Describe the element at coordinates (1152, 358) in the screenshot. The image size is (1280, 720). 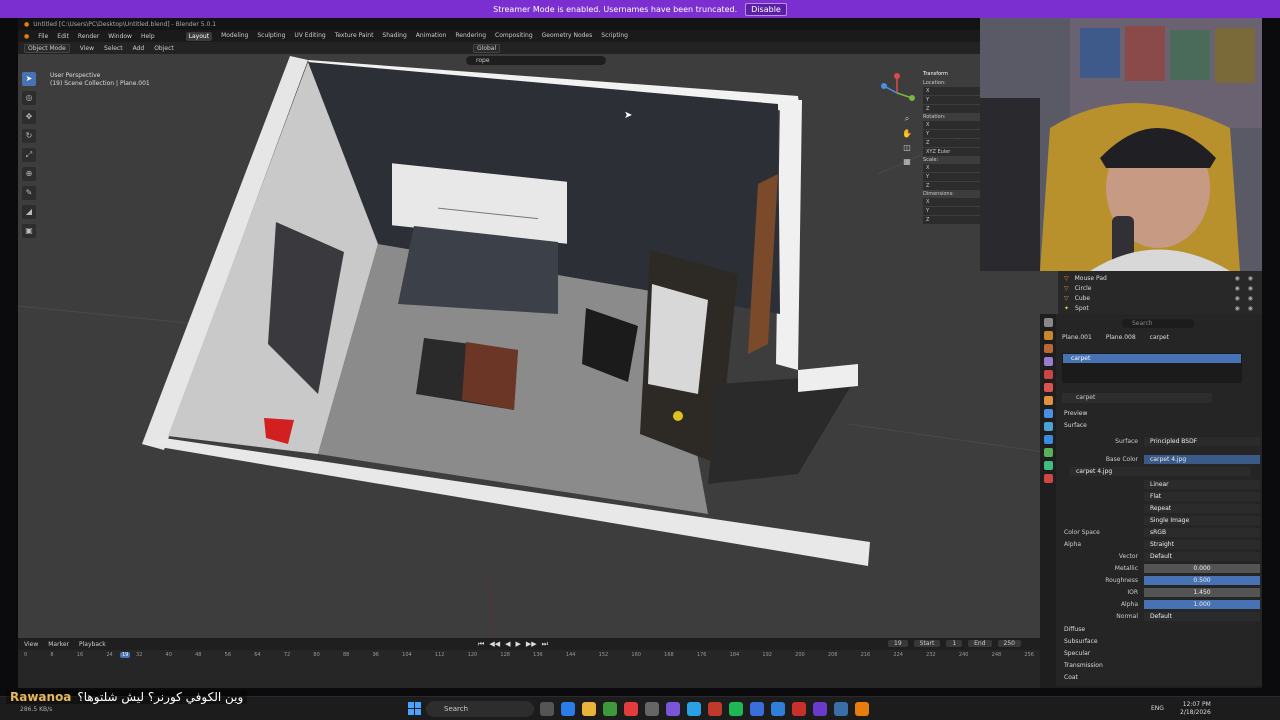
I see `selected-material-slot: carpet` at that location.